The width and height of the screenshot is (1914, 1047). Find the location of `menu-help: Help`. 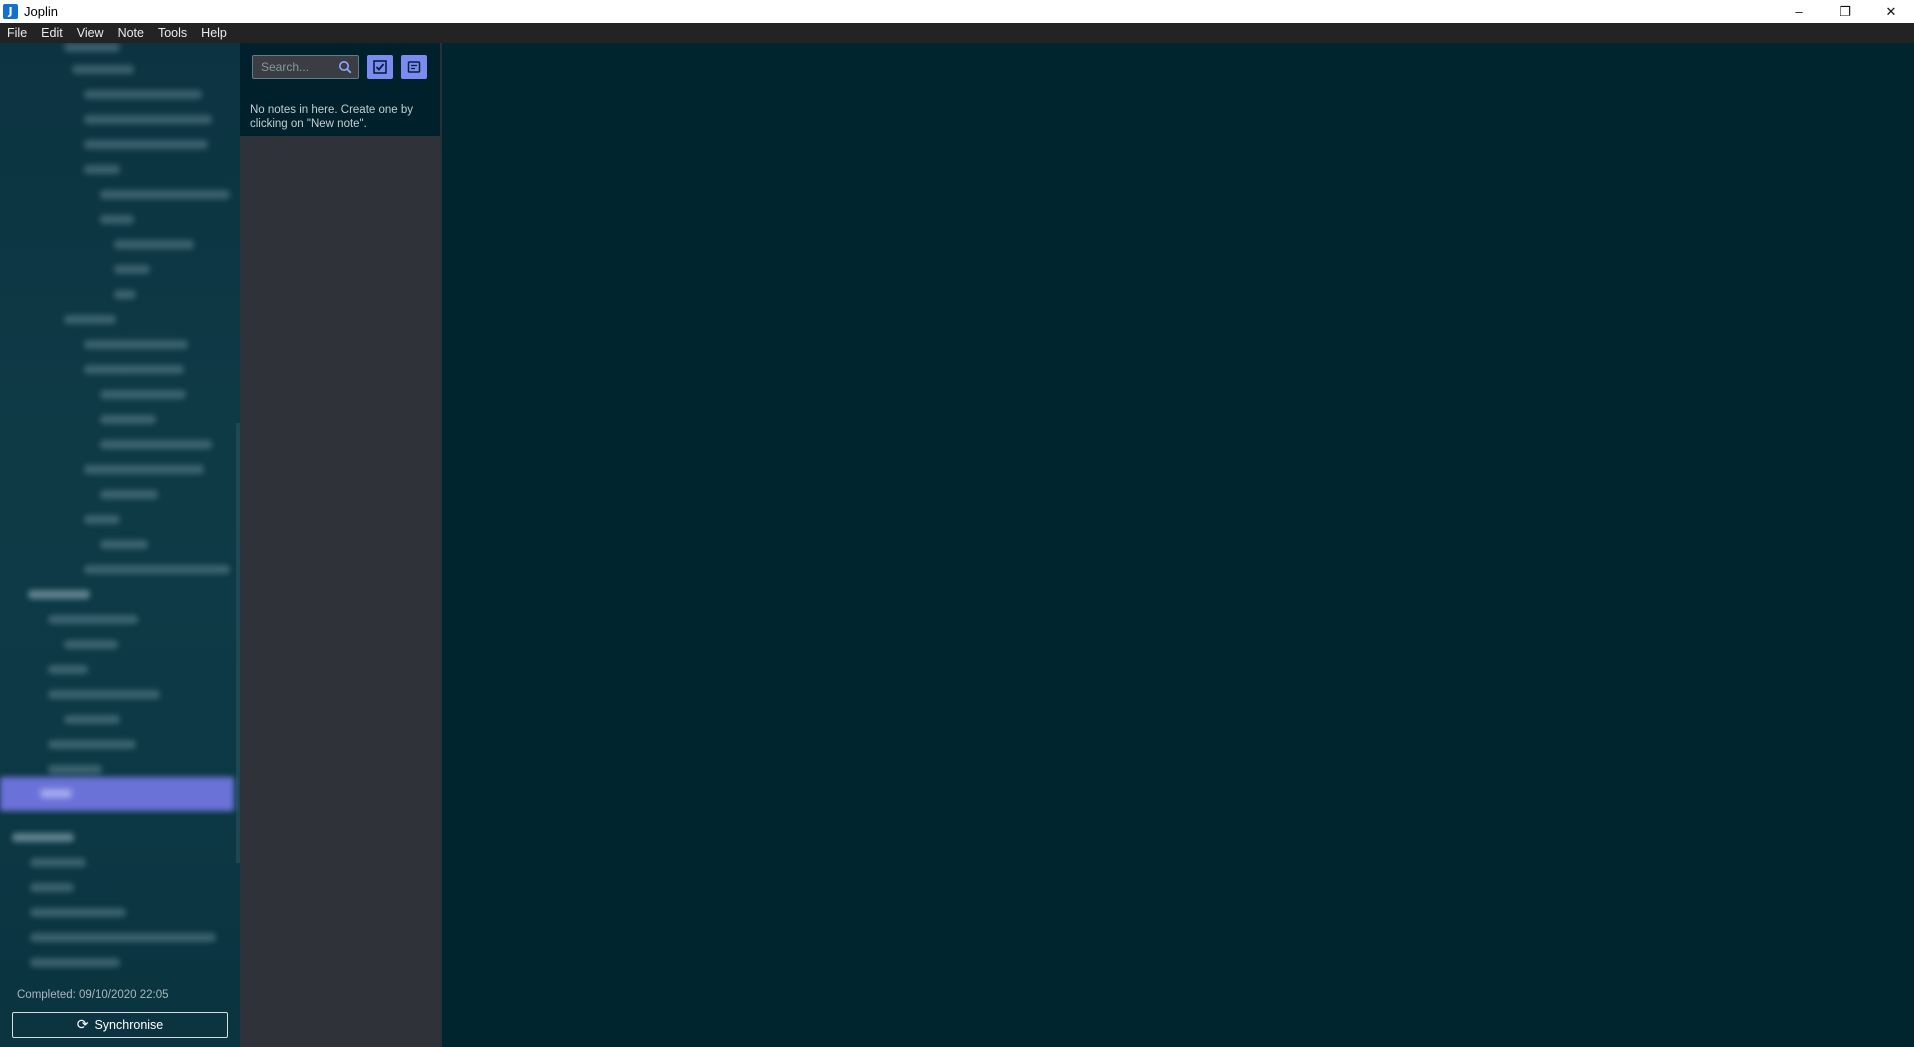

menu-help: Help is located at coordinates (214, 33).